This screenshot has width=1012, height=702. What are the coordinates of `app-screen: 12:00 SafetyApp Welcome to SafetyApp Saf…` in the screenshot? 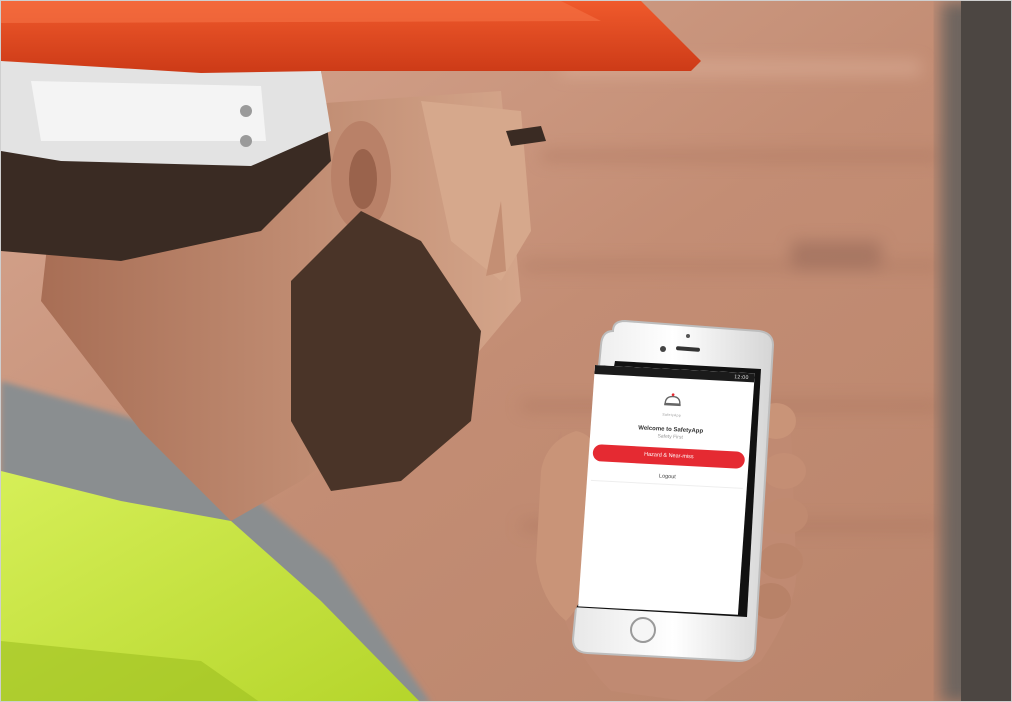 It's located at (666, 490).